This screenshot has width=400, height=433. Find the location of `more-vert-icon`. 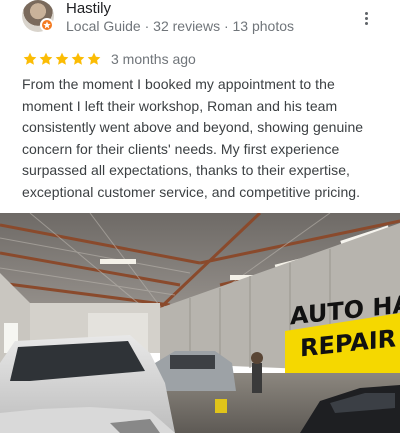

more-vert-icon is located at coordinates (366, 18).